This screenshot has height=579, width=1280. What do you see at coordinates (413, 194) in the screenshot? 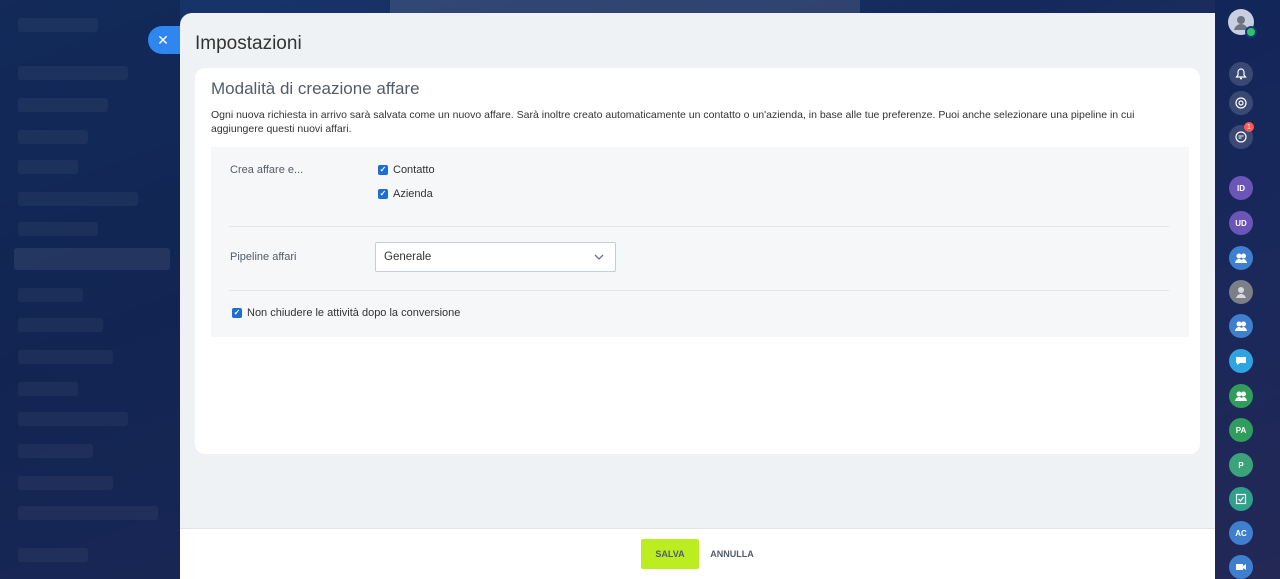
I see `company-checkbox-label: Azienda` at bounding box center [413, 194].